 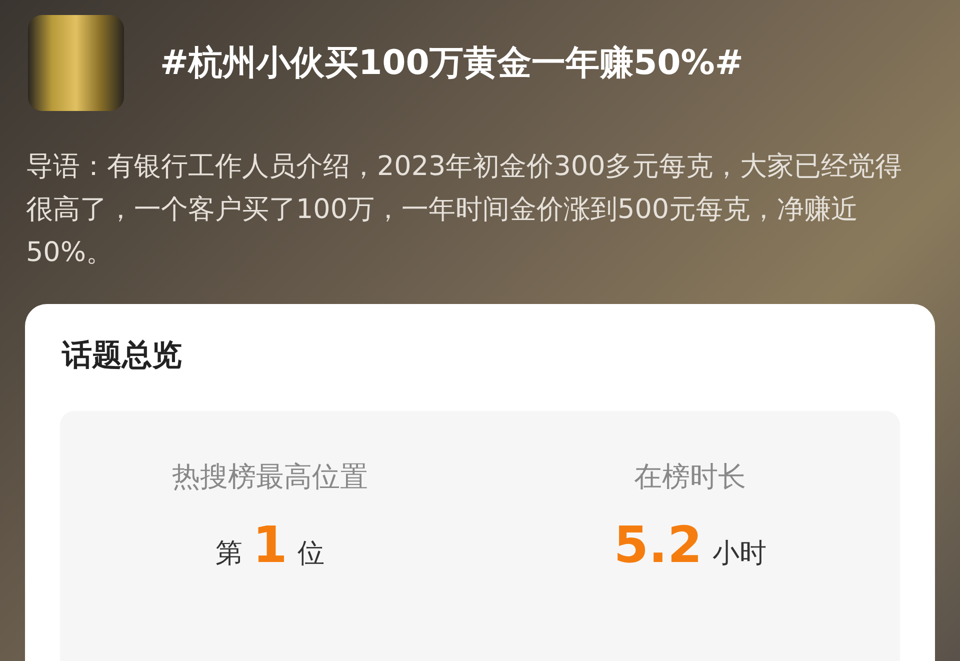 I want to click on stat-prefix: 第, so click(x=229, y=554).